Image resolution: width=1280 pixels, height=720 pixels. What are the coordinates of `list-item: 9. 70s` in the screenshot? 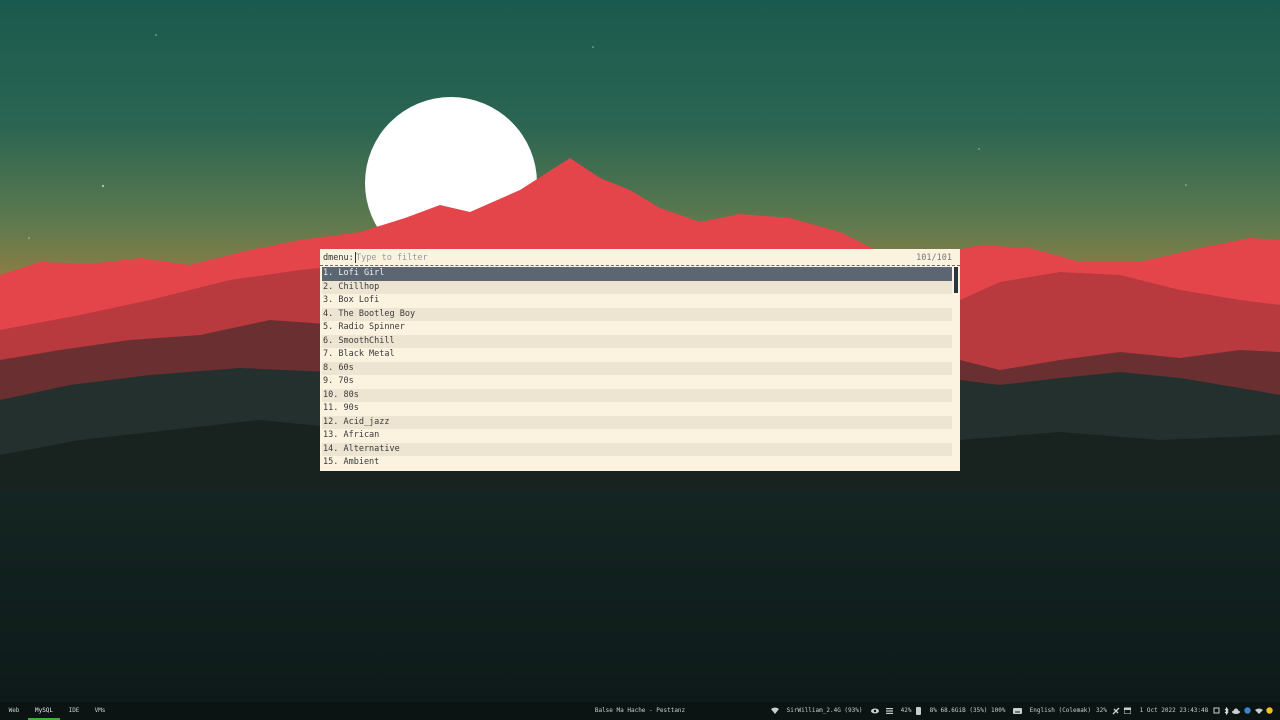 It's located at (637, 382).